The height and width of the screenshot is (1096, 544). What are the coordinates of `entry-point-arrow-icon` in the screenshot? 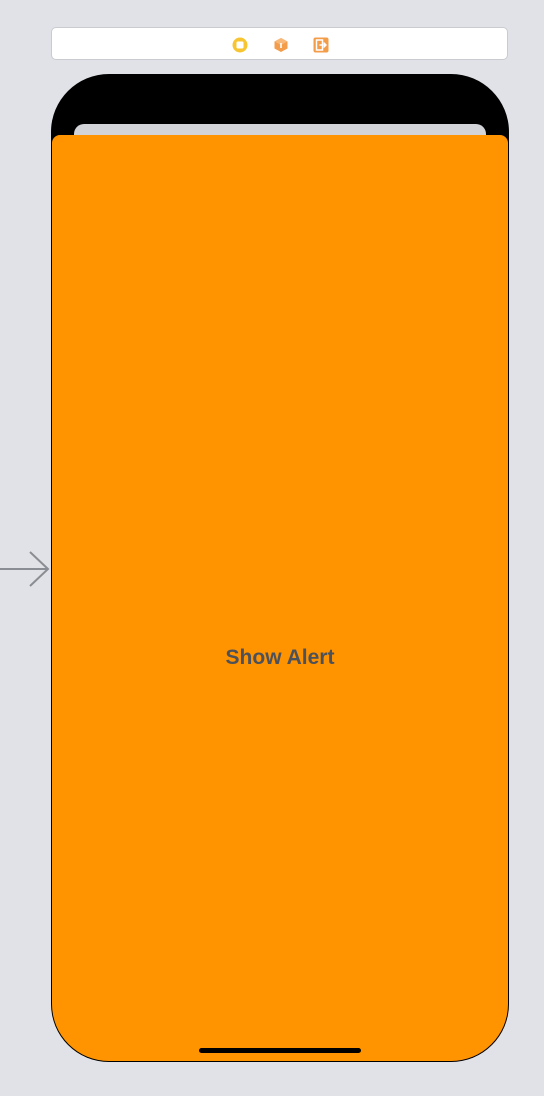 It's located at (25, 569).